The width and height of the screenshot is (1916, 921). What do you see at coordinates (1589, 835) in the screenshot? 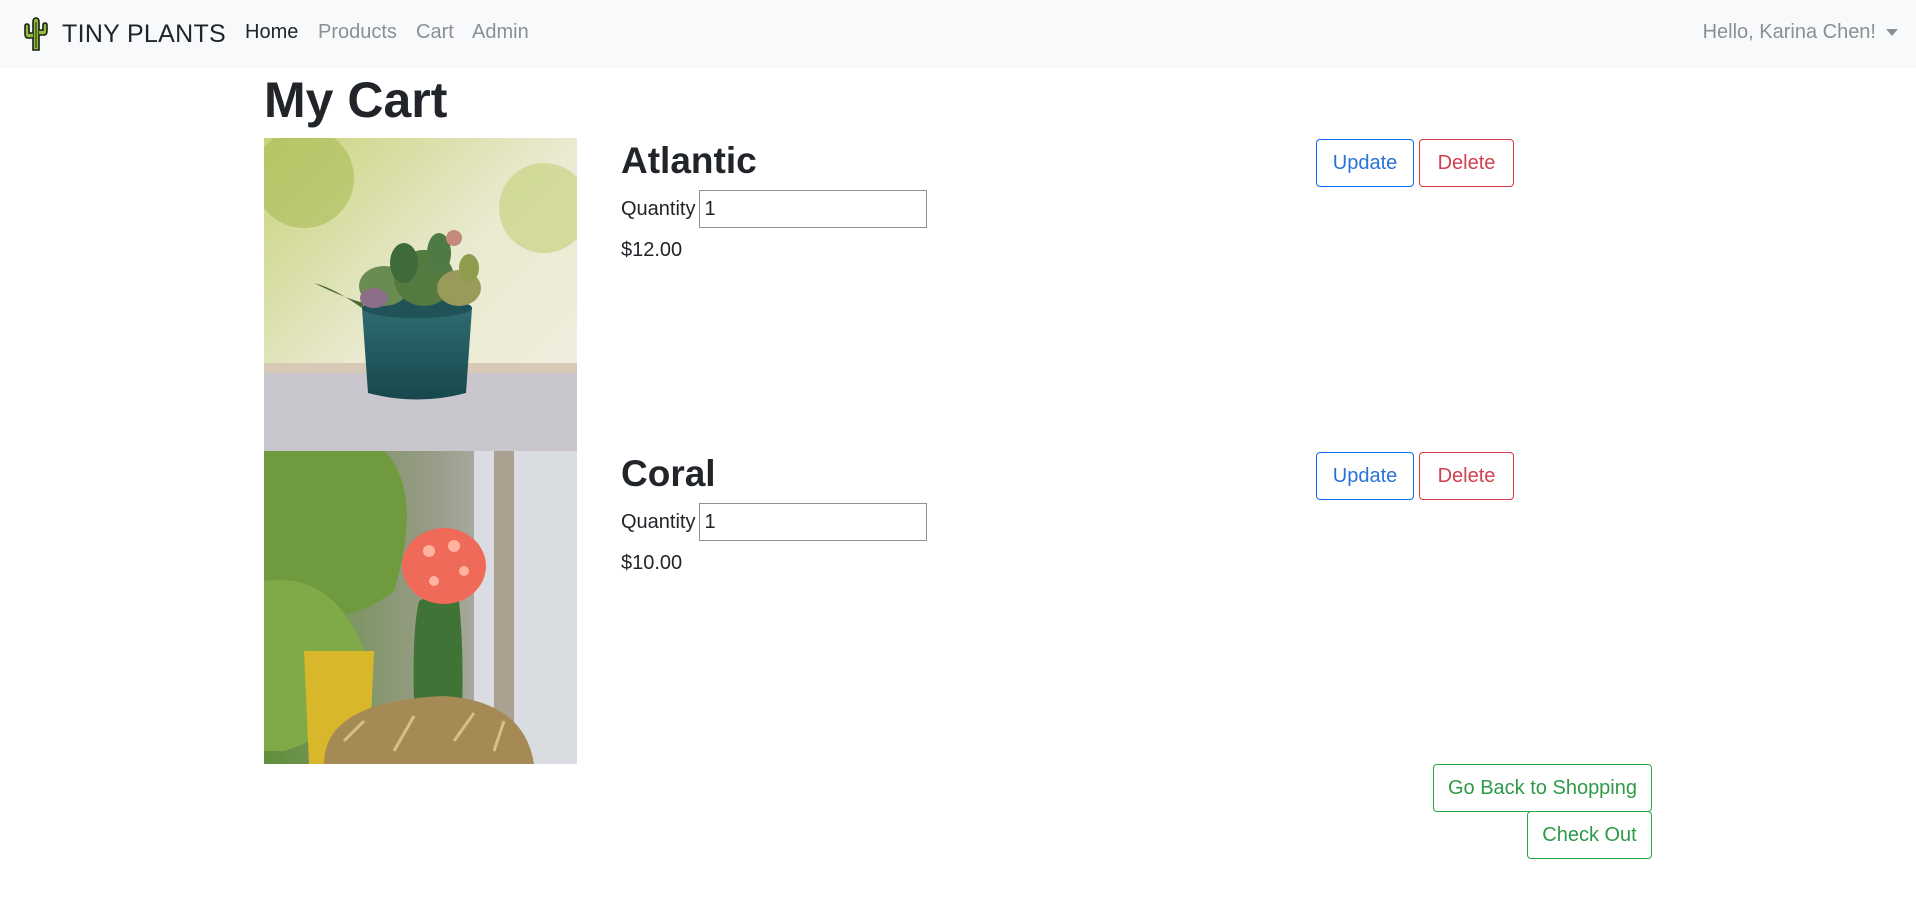
I see `check-out-button: Check Out` at bounding box center [1589, 835].